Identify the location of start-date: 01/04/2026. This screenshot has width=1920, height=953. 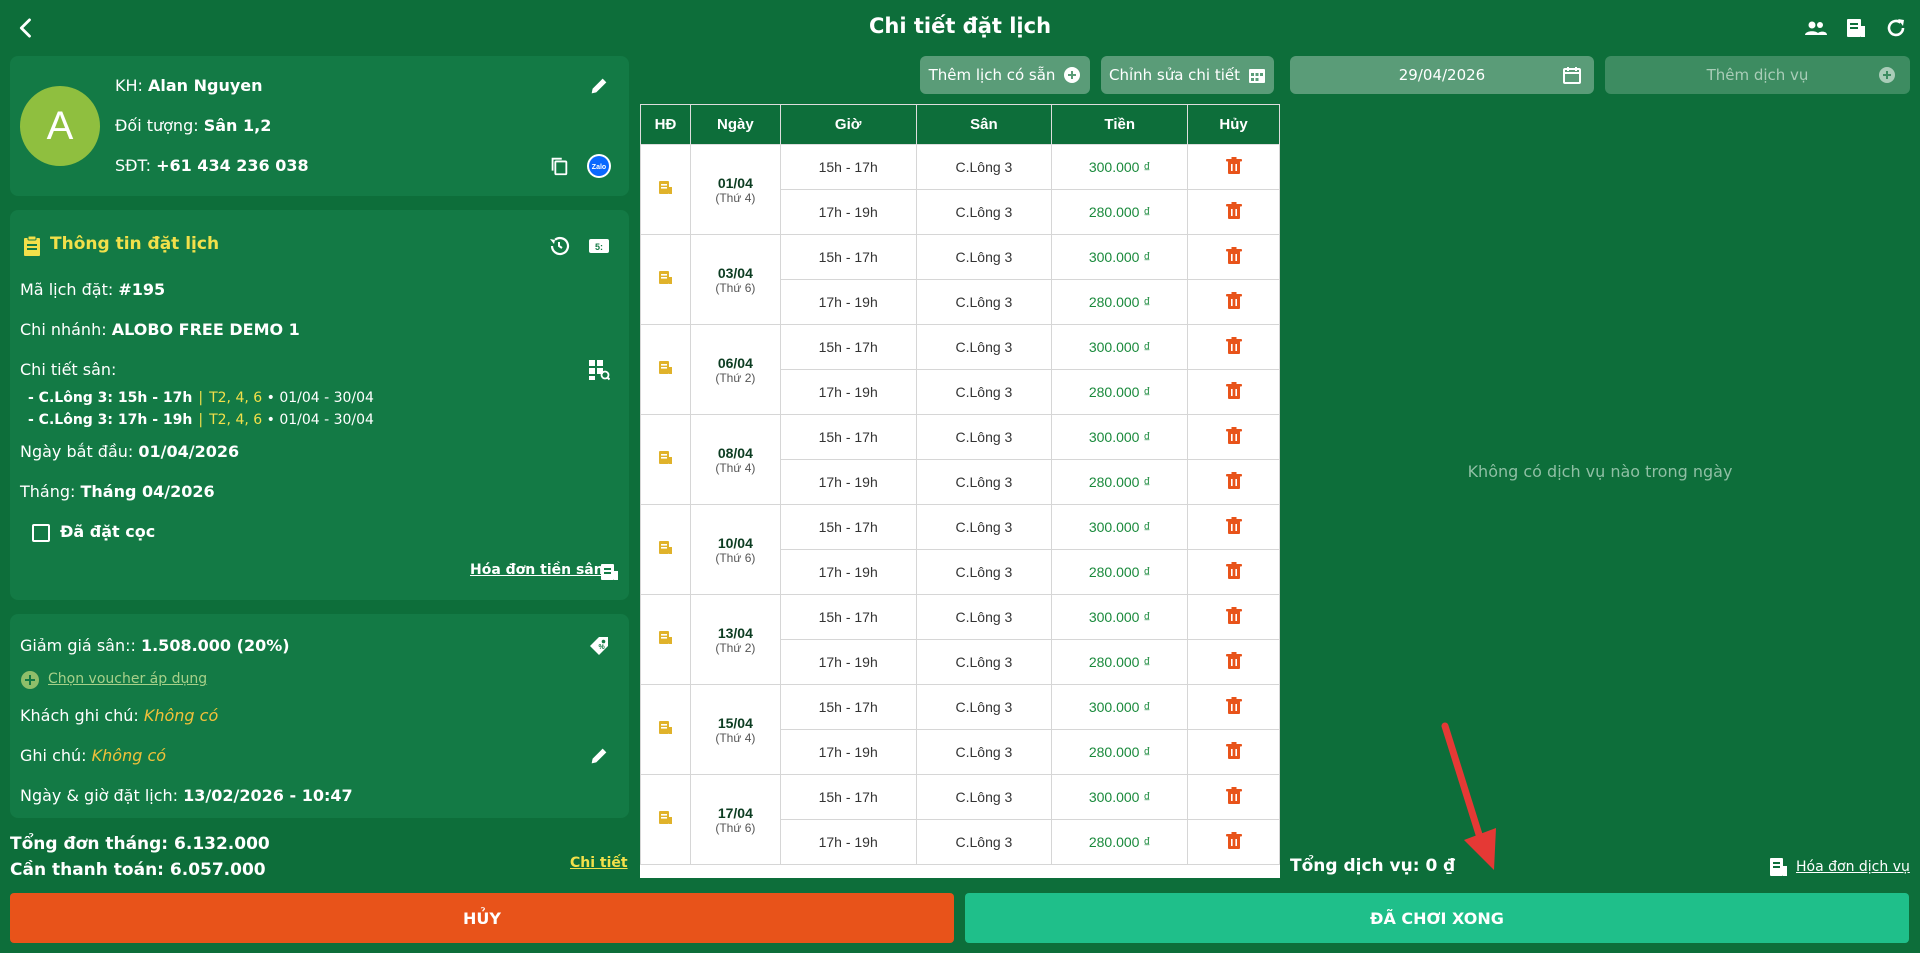
(189, 451).